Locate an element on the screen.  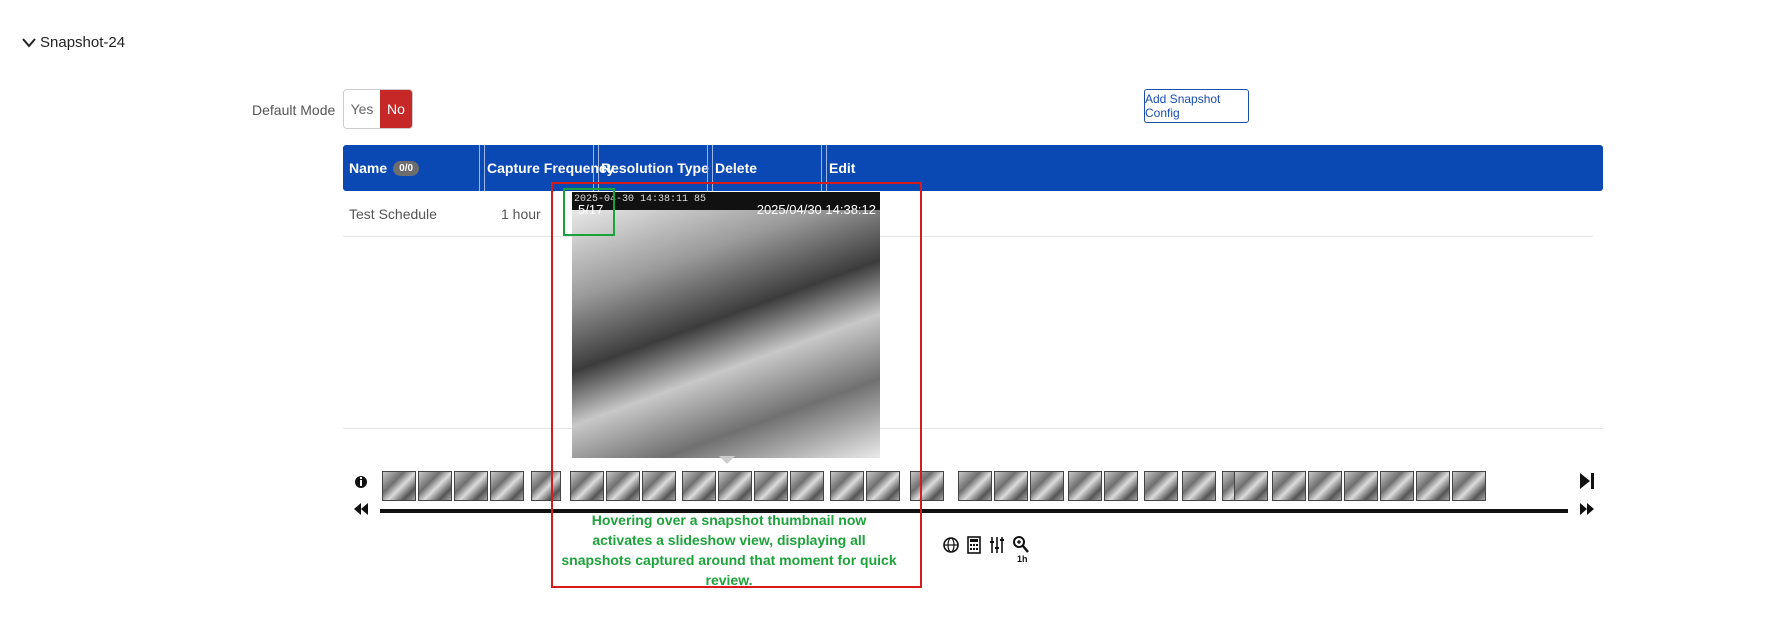
timeline-tools: 1h is located at coordinates (987, 550).